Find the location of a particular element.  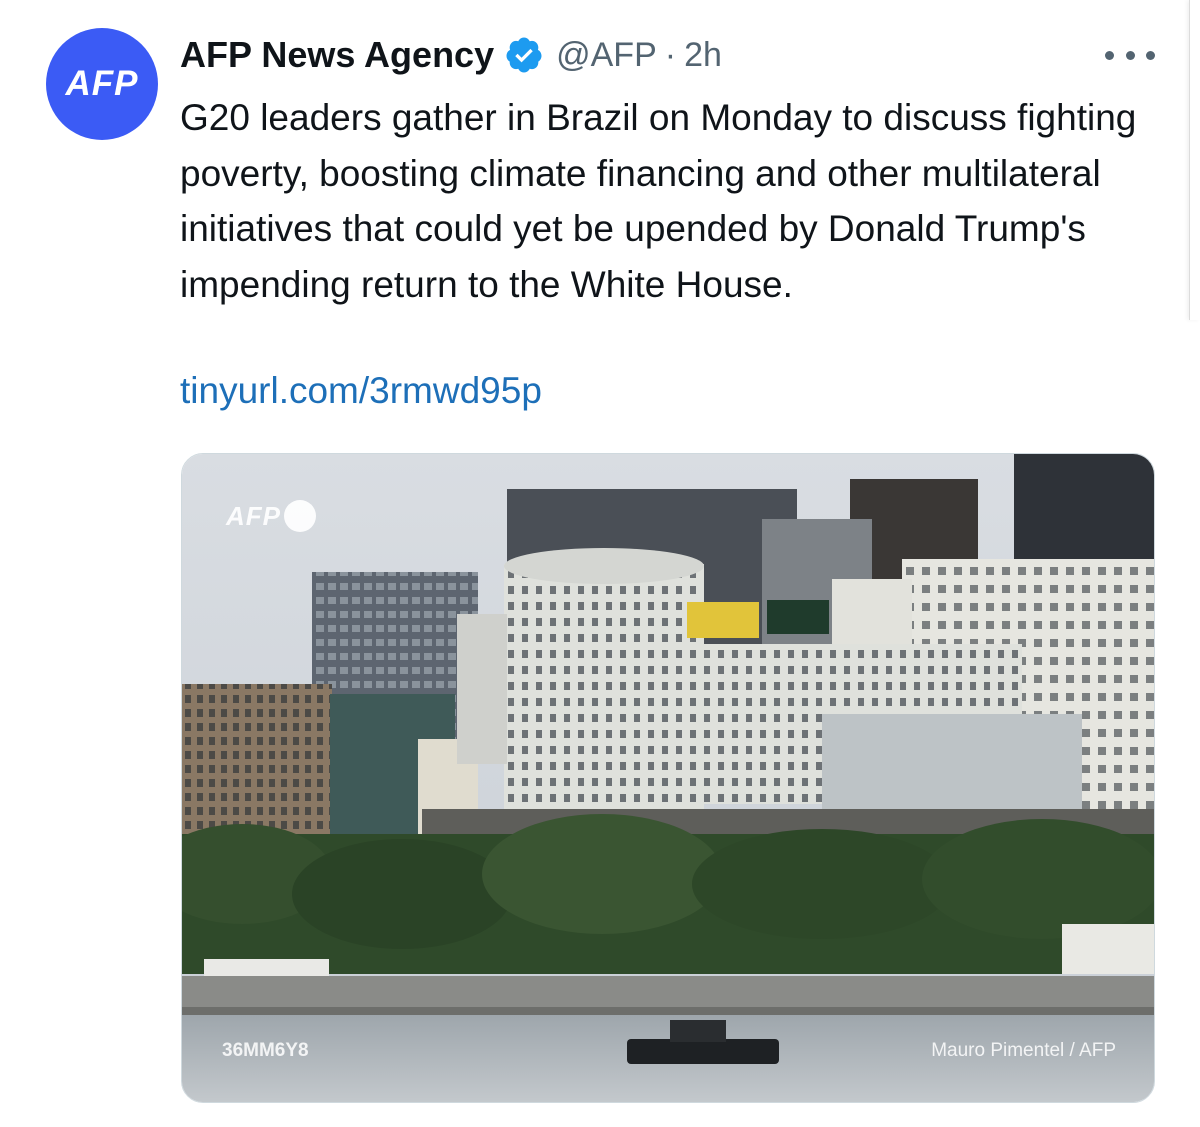

timestamp: 2h is located at coordinates (703, 55).